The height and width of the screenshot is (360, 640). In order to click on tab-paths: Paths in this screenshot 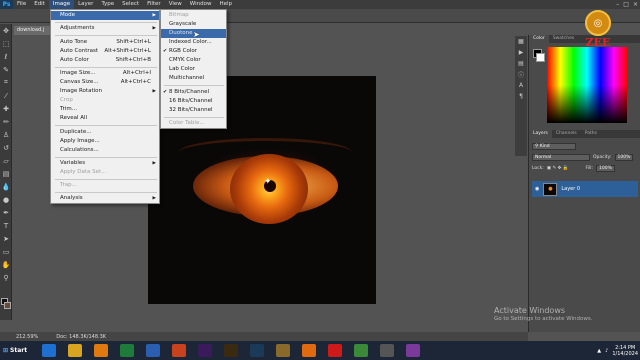, I will do `click(591, 134)`.